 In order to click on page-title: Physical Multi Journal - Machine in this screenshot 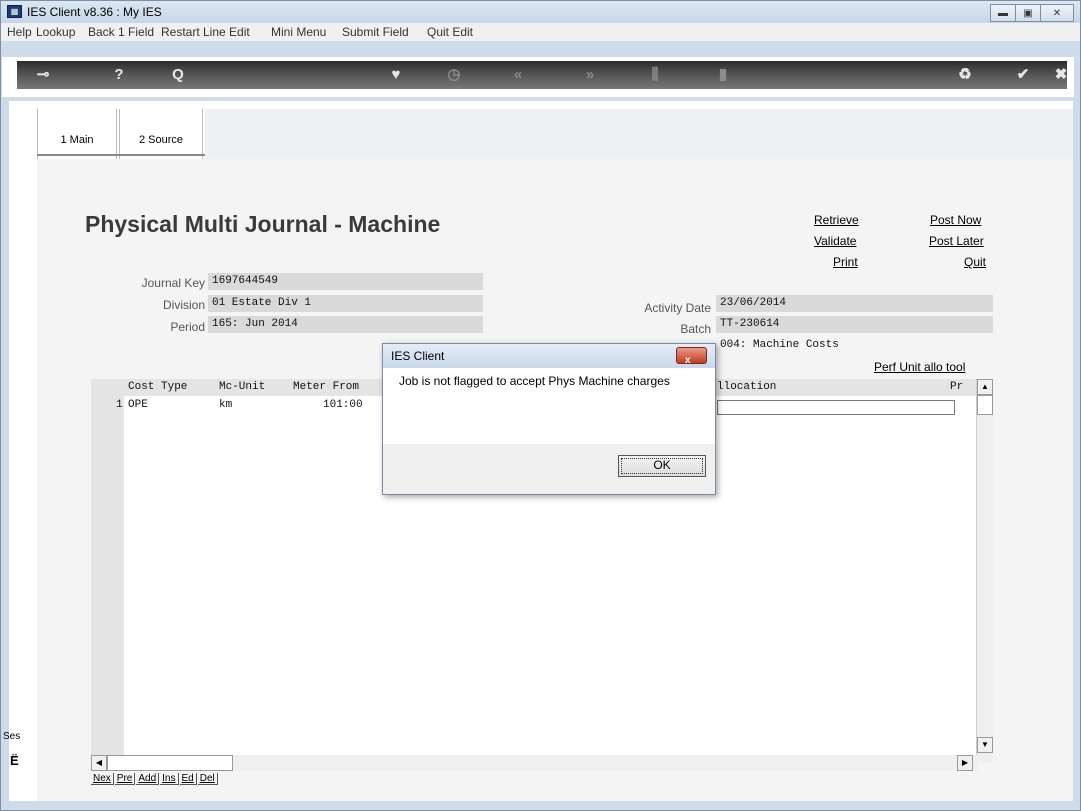, I will do `click(263, 224)`.